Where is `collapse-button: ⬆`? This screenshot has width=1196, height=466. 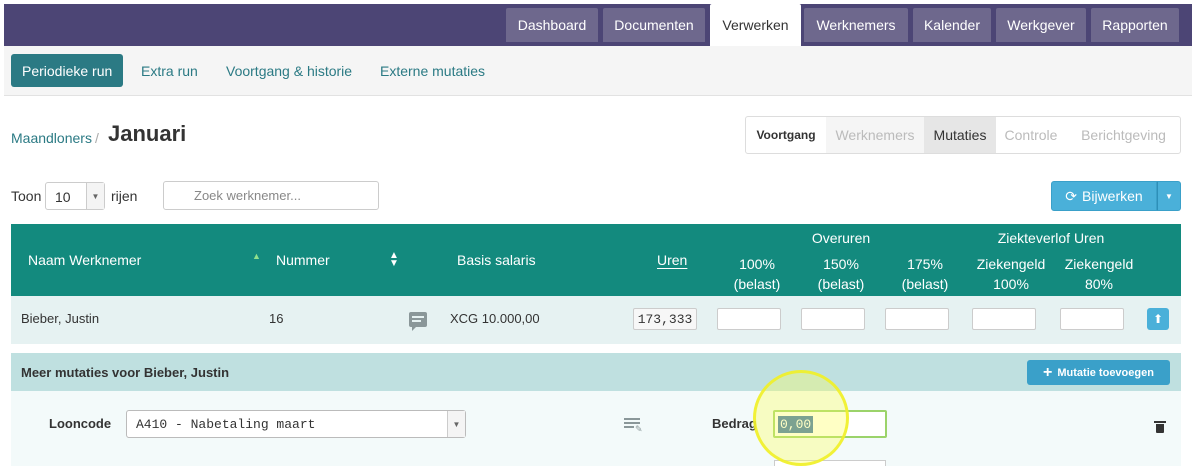 collapse-button: ⬆ is located at coordinates (1158, 319).